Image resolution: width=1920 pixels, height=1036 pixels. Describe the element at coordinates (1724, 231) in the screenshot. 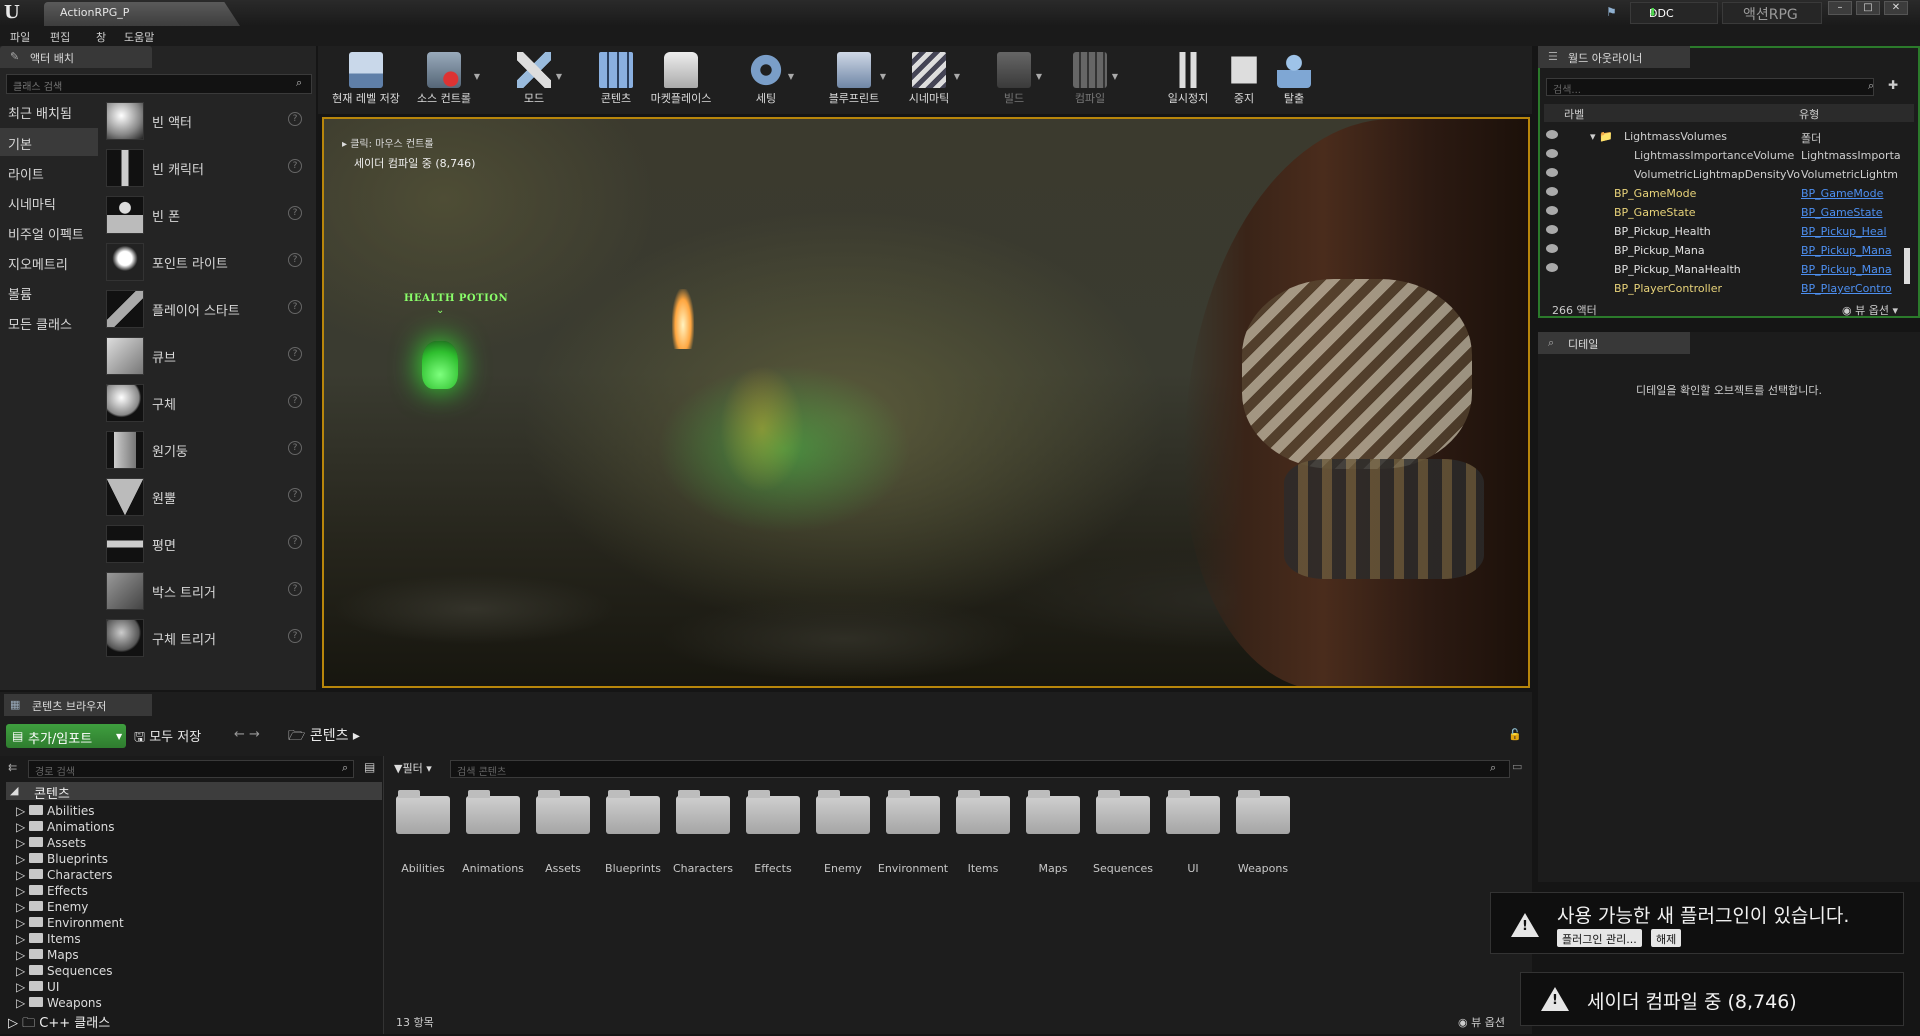

I see `outliner-row: BP_Pickup_Health BP_Pickup_Heal` at that location.